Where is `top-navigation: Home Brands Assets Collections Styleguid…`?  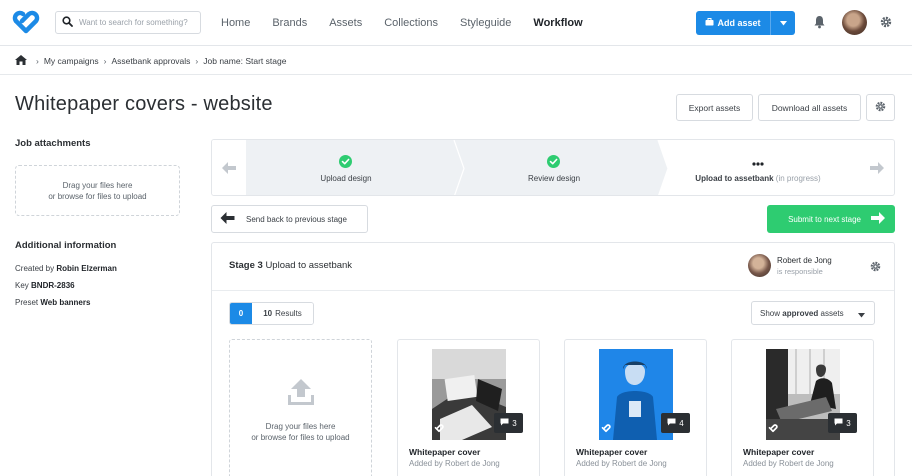 top-navigation: Home Brands Assets Collections Styleguid… is located at coordinates (456, 23).